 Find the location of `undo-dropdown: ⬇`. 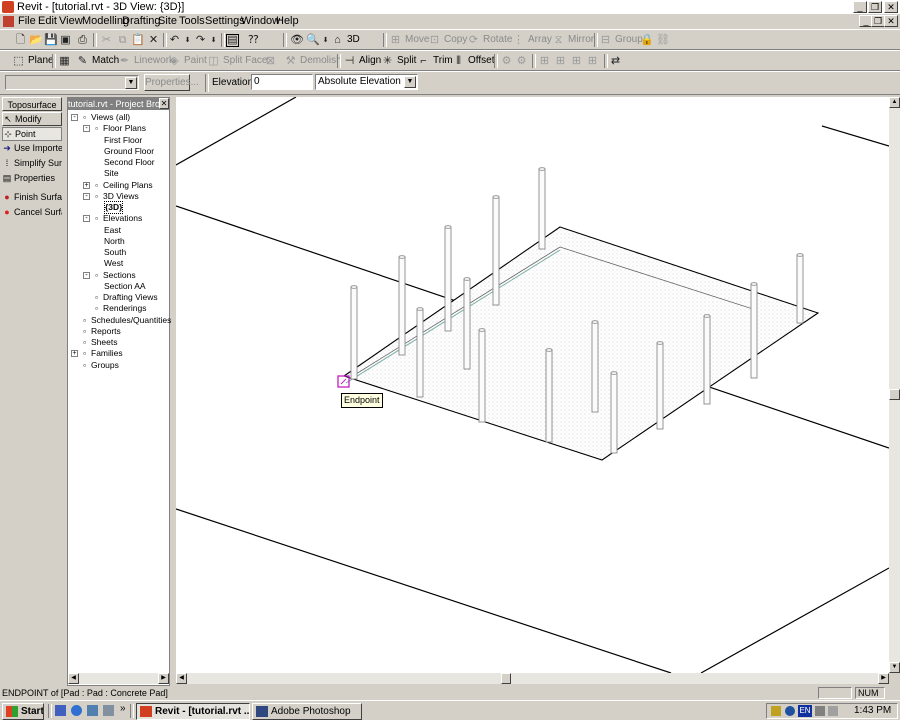

undo-dropdown: ⬇ is located at coordinates (187, 40).